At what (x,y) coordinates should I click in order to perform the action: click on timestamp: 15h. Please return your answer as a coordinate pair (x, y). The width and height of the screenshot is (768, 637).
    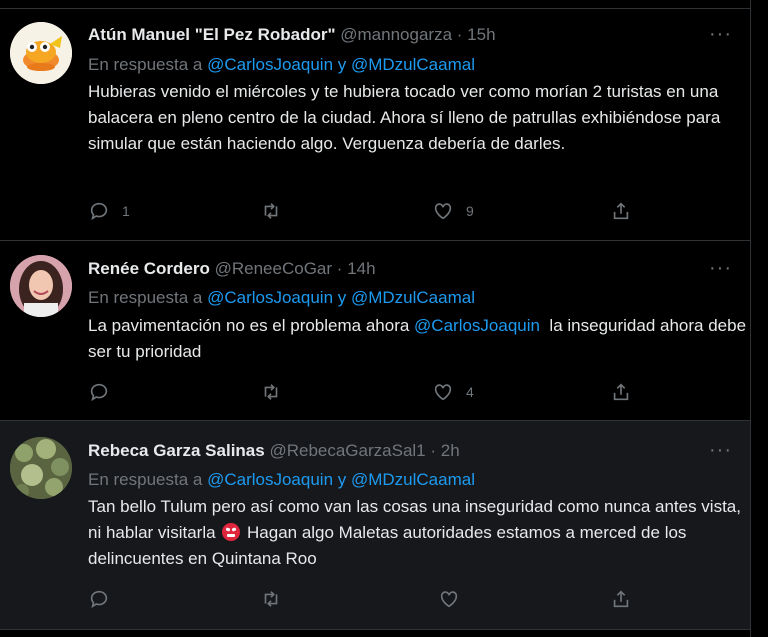
    Looking at the image, I should click on (481, 34).